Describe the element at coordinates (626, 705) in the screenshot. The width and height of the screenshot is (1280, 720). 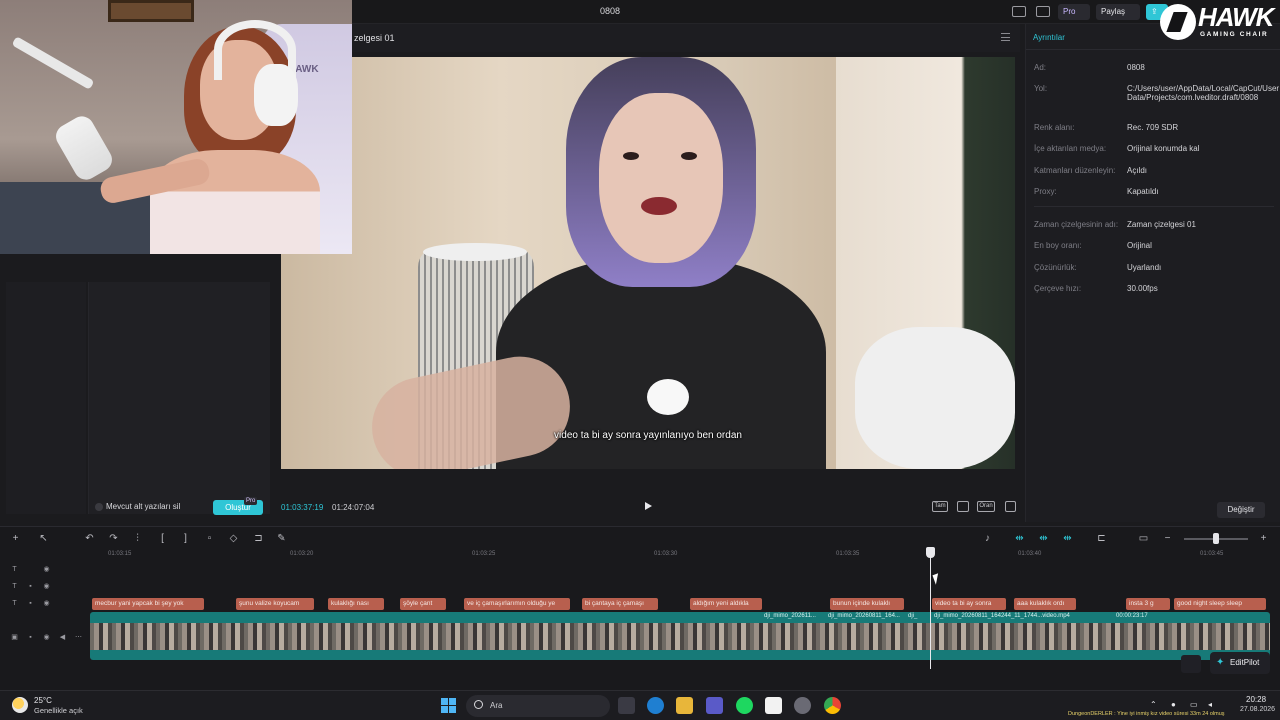
I see `task-view-icon` at that location.